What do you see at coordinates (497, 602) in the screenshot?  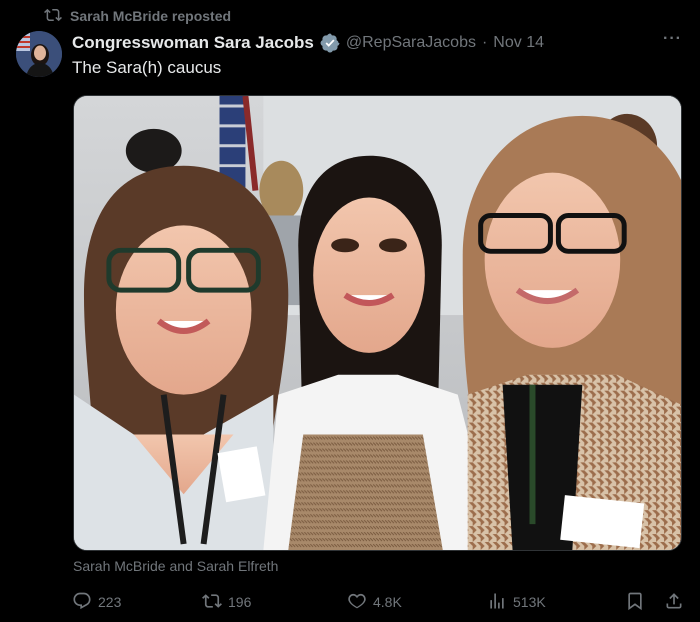 I see `analytics-icon` at bounding box center [497, 602].